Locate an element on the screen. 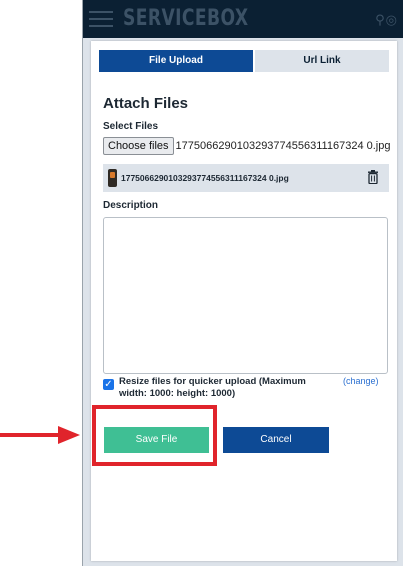 The height and width of the screenshot is (566, 403). attached-file-name: 1775066290103293774556311167324 0.jpg is located at coordinates (205, 178).